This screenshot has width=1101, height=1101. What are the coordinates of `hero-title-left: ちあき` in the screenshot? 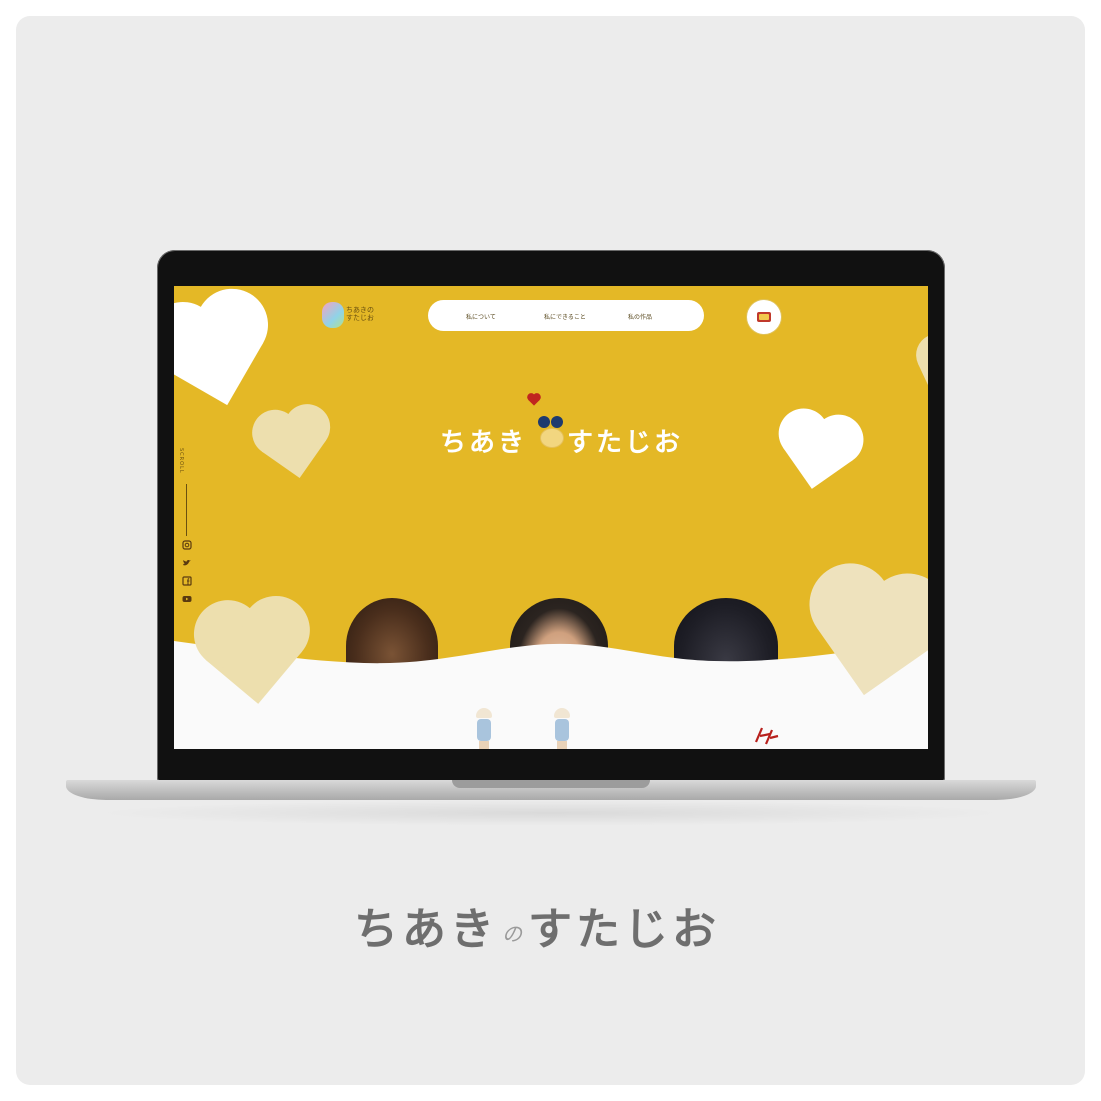 It's located at (484, 443).